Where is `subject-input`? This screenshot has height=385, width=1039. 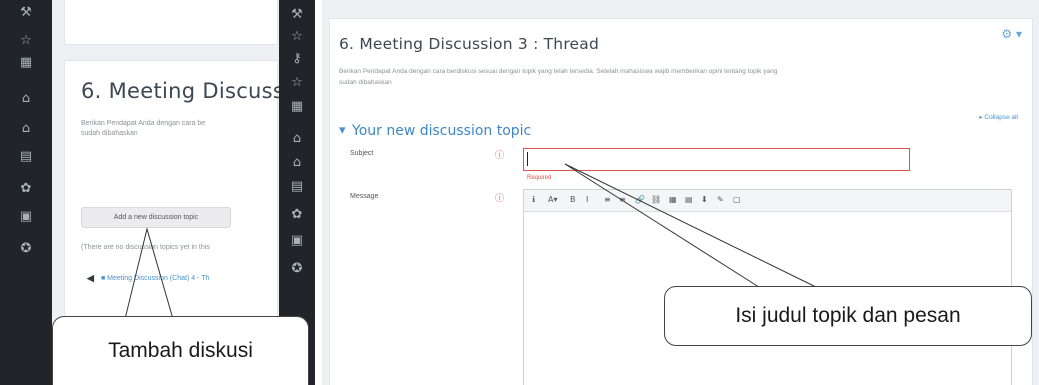 subject-input is located at coordinates (716, 159).